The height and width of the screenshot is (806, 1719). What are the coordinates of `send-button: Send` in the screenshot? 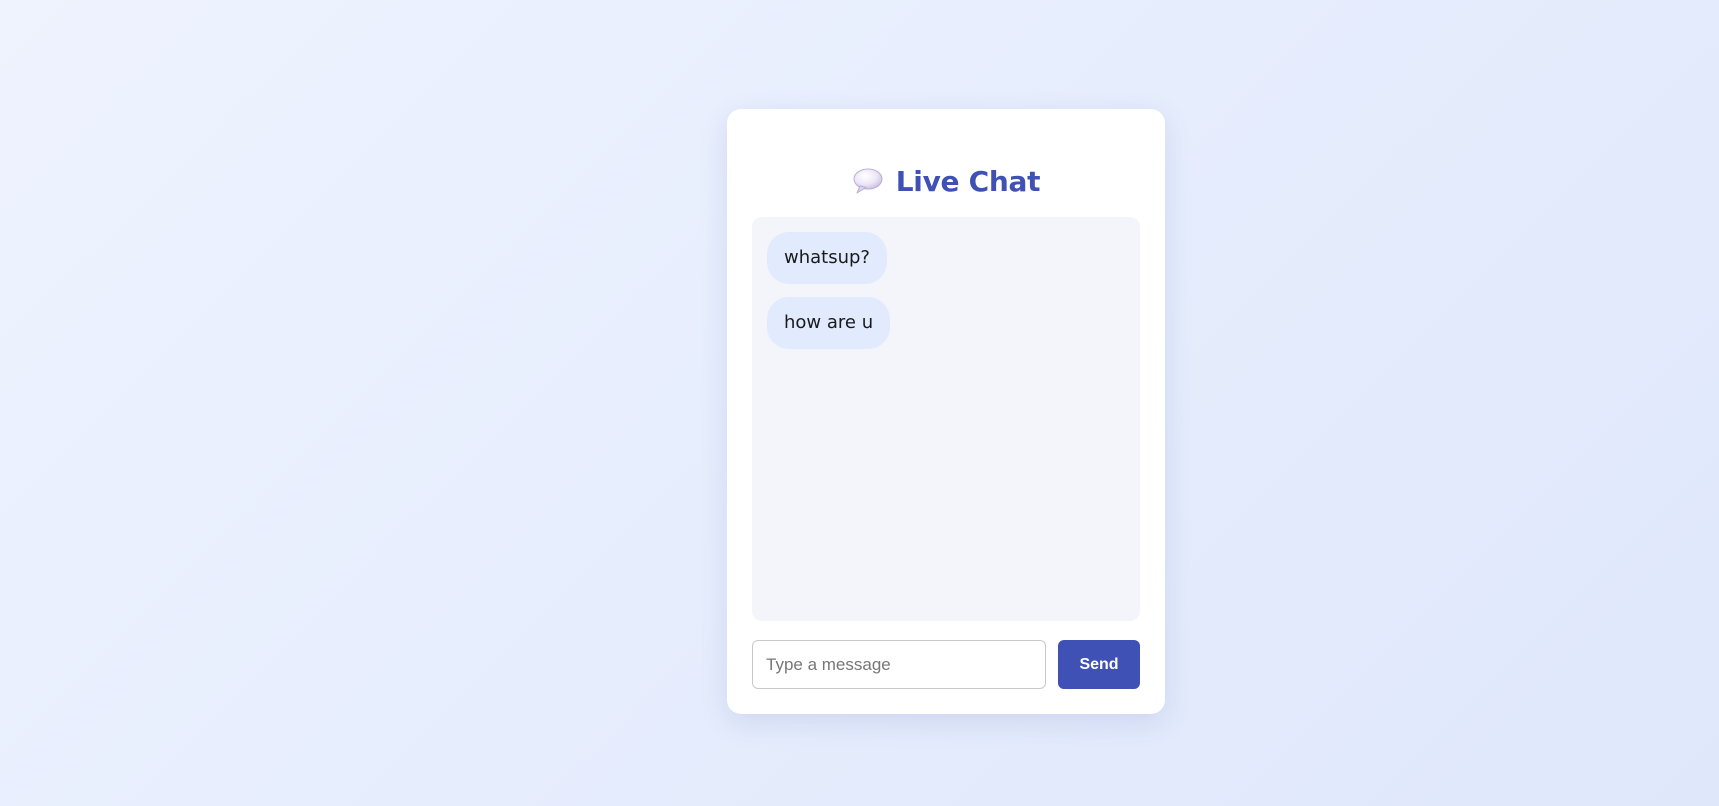 It's located at (1099, 664).